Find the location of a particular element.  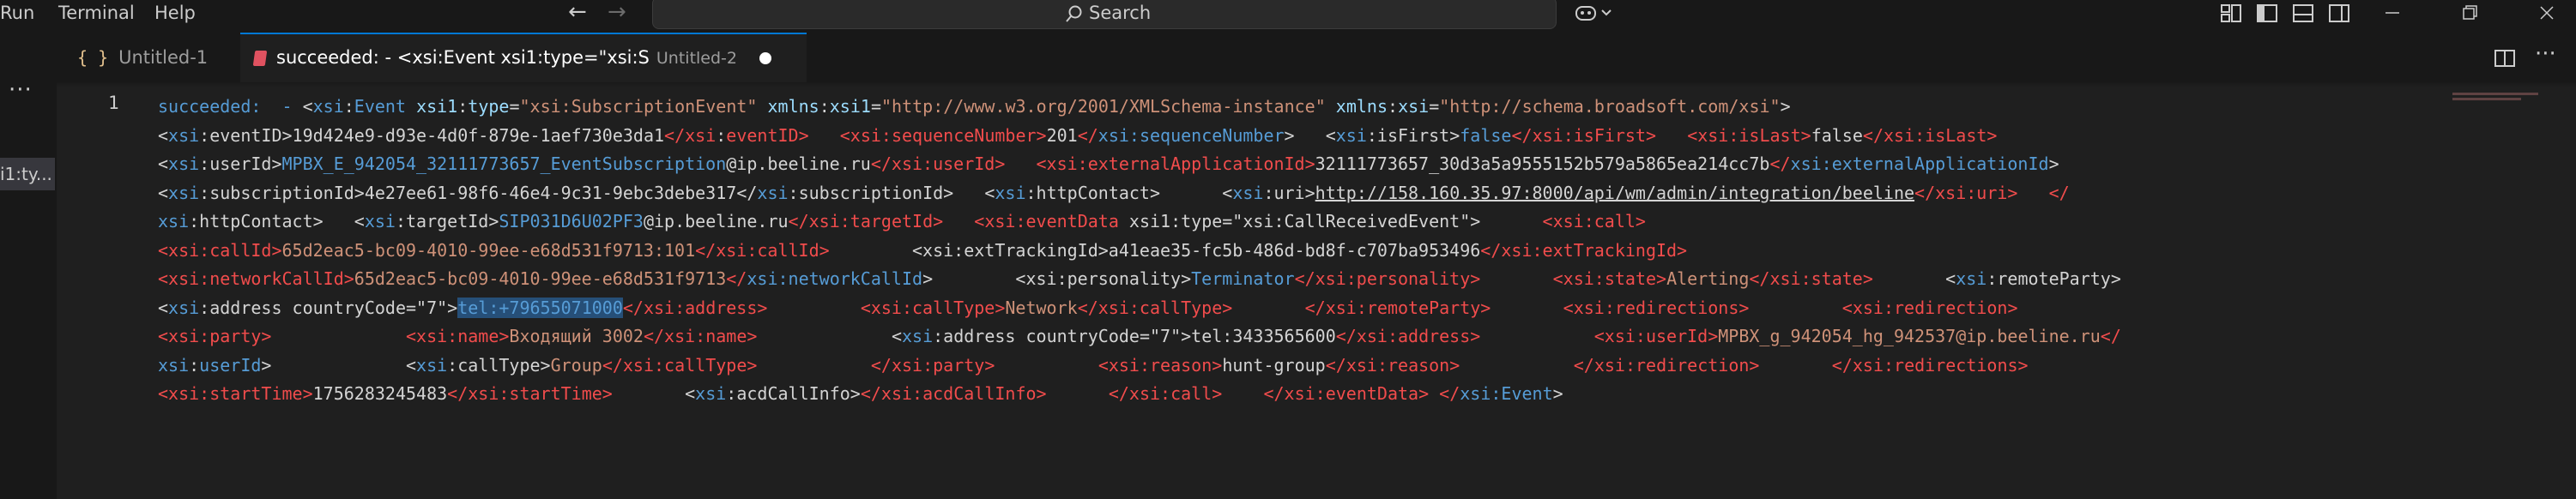

code-token: :uri> is located at coordinates (1289, 192).